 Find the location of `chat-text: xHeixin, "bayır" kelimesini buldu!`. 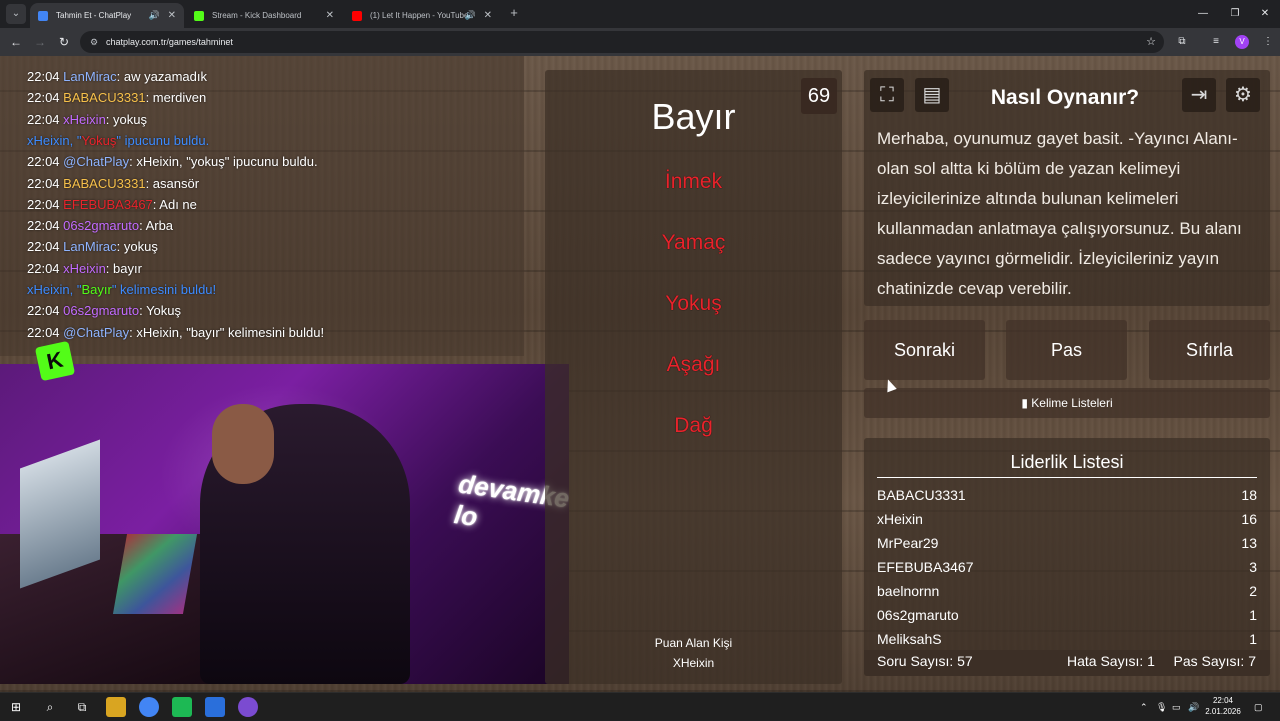

chat-text: xHeixin, "bayır" kelimesini buldu! is located at coordinates (230, 332).